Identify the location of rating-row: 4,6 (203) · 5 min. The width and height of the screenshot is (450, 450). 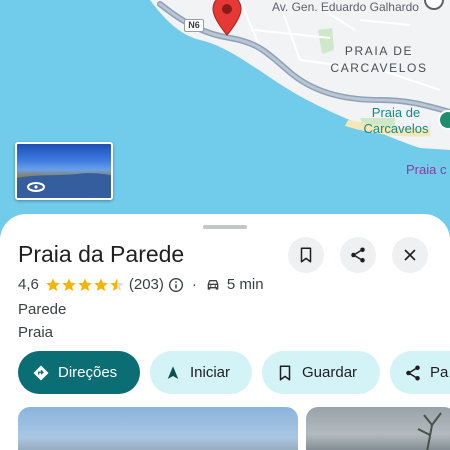
(141, 284).